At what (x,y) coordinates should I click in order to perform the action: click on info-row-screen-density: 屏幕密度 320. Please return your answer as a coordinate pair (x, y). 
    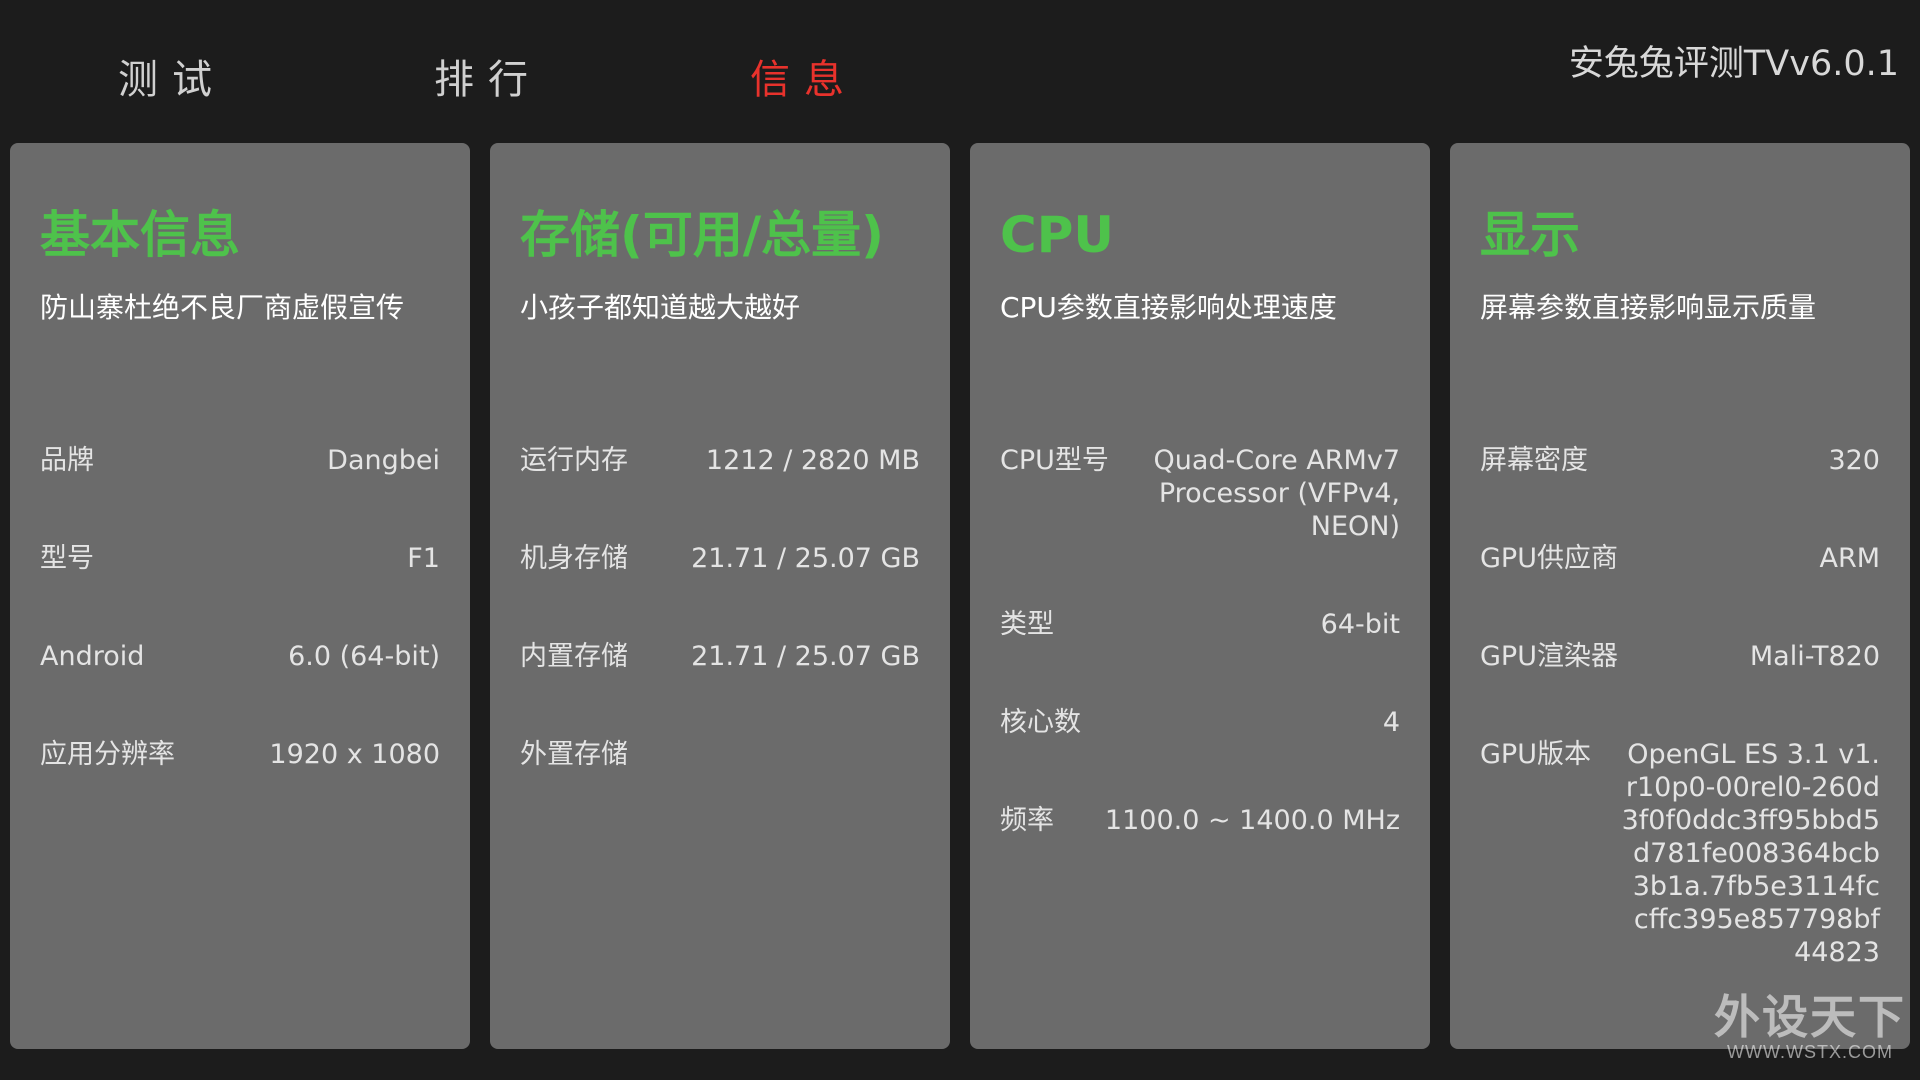
    Looking at the image, I should click on (1680, 460).